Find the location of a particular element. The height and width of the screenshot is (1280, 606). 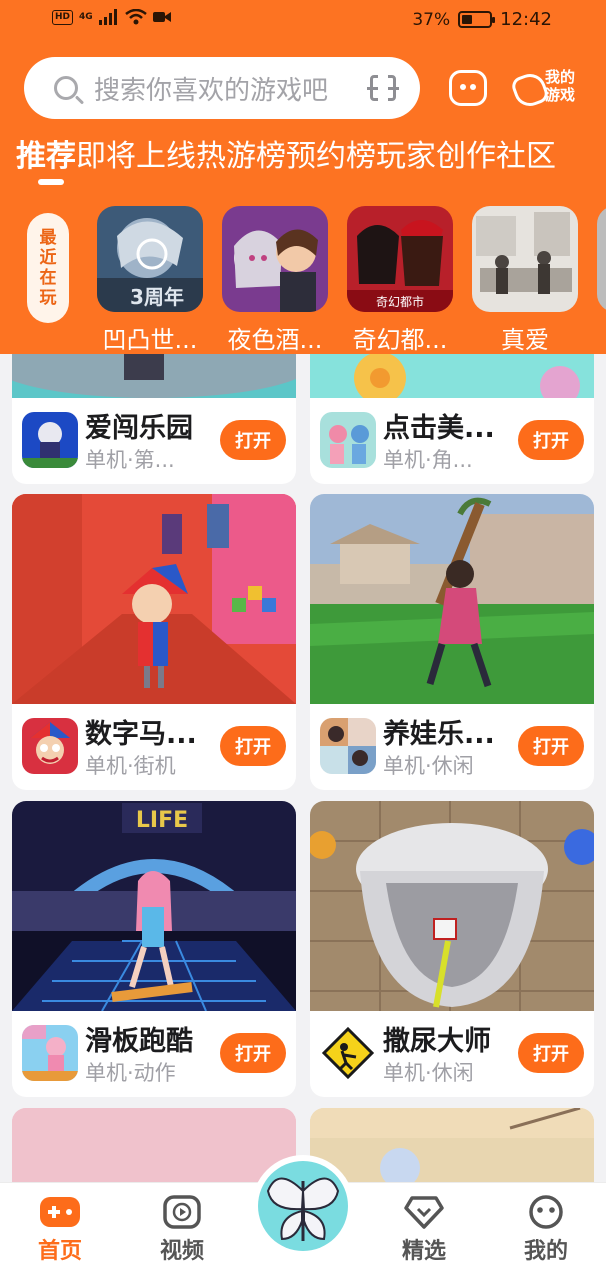

nav-label: 我的 is located at coordinates (545, 1251).